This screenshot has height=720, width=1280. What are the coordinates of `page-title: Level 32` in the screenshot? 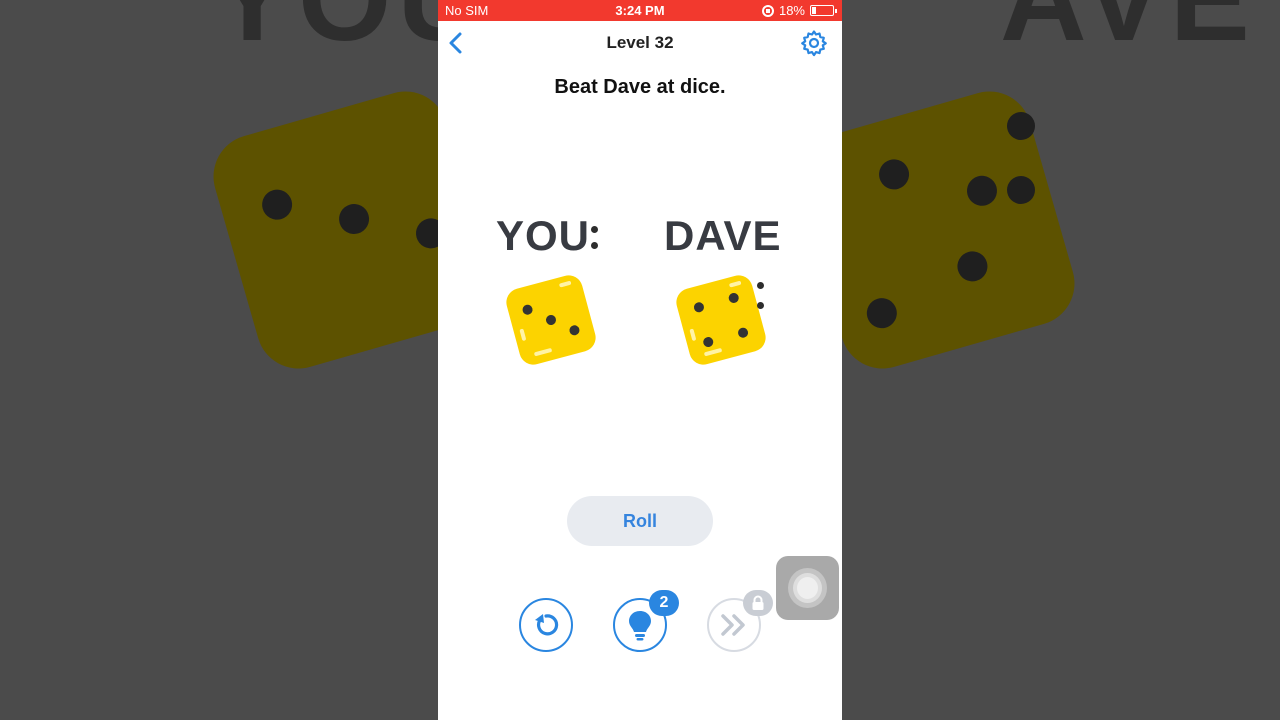 It's located at (640, 42).